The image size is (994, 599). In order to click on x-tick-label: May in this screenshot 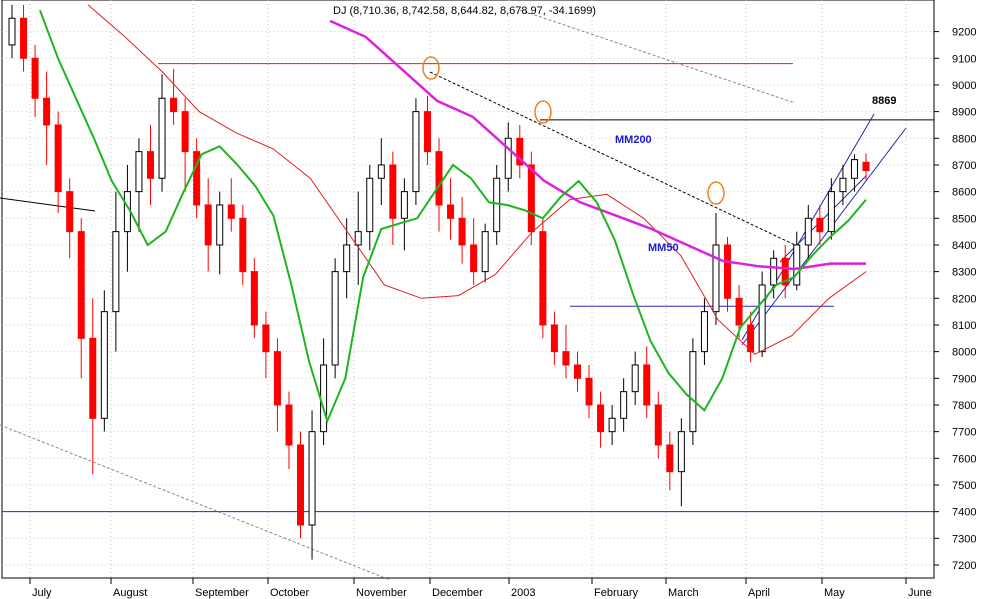, I will do `click(834, 593)`.